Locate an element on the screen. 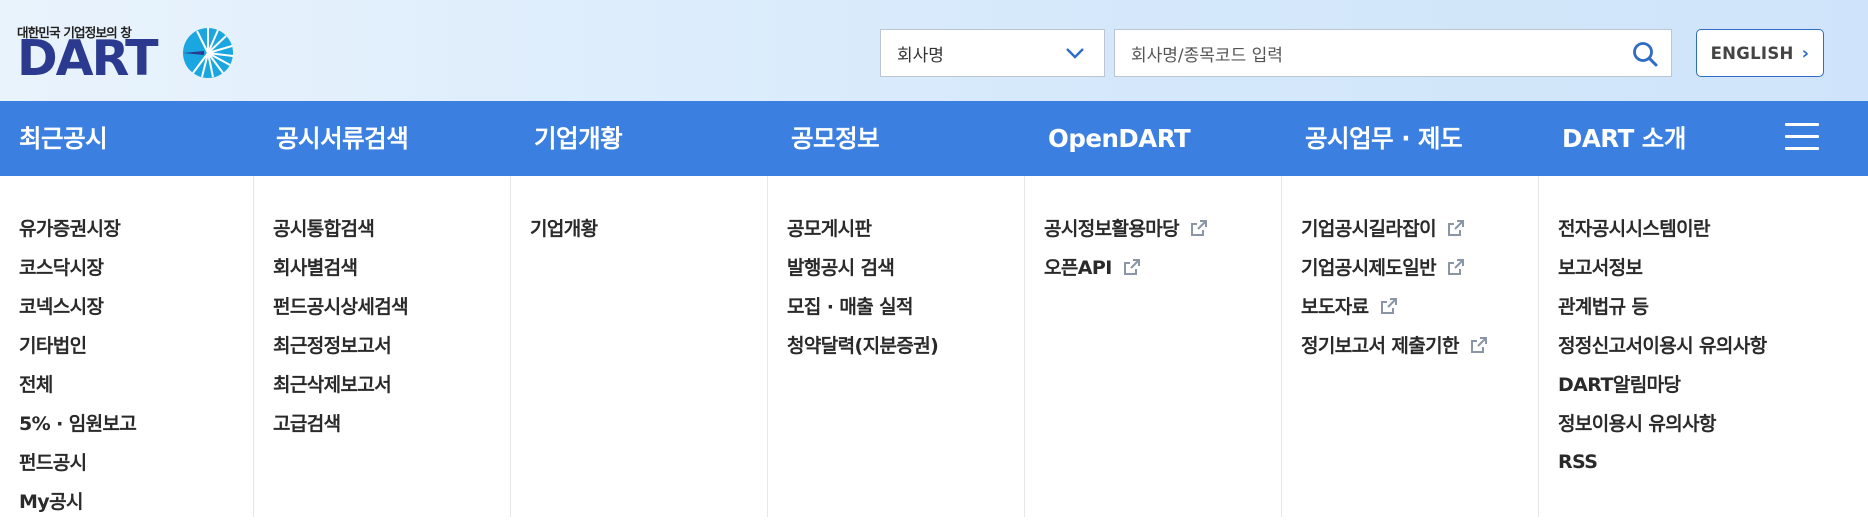  menu-item: 최근정정보고서 is located at coordinates (340, 344).